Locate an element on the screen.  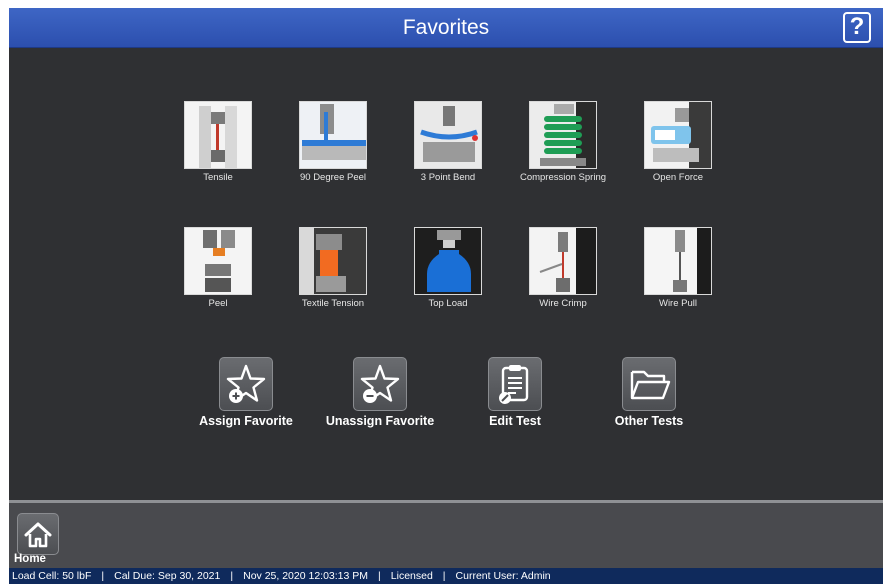
favorite-tile-top-load: Top Load is located at coordinates (448, 268).